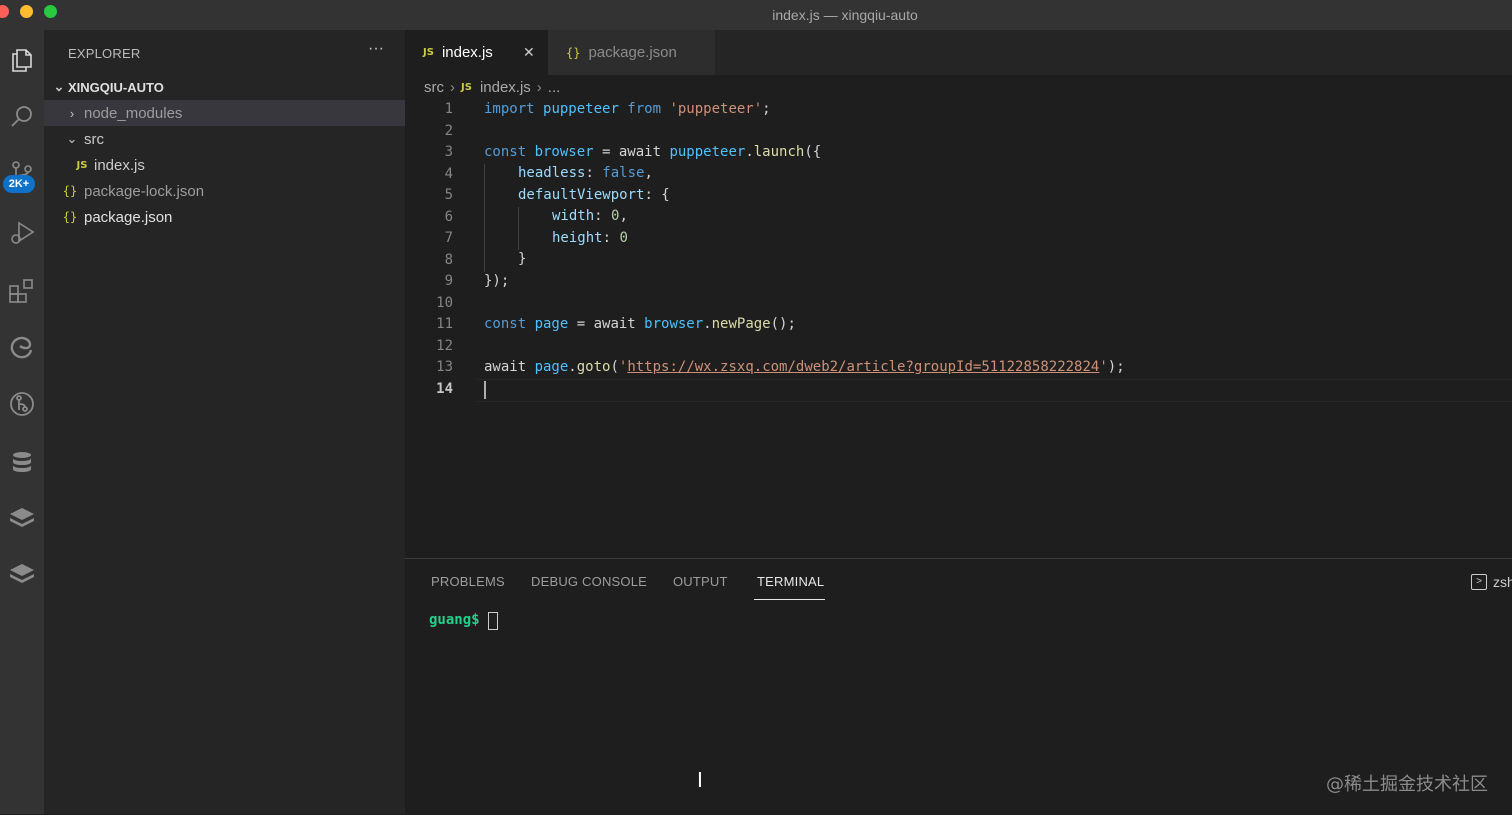 This screenshot has width=1512, height=815. Describe the element at coordinates (594, 195) in the screenshot. I see `code-line-5: defaultViewport: {` at that location.